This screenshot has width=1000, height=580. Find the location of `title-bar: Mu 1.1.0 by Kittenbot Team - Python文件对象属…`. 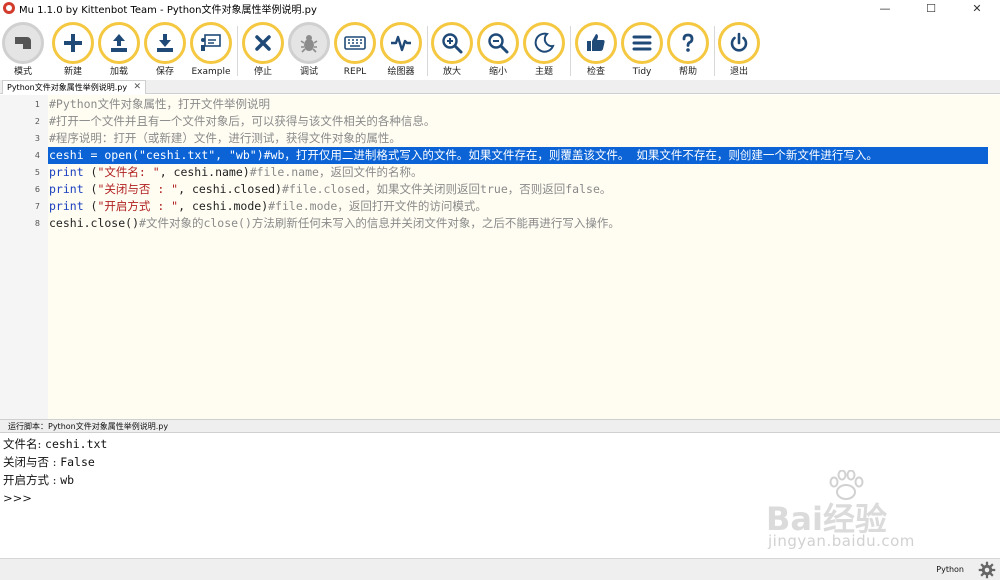

title-bar: Mu 1.1.0 by Kittenbot Team - Python文件对象属… is located at coordinates (500, 8).